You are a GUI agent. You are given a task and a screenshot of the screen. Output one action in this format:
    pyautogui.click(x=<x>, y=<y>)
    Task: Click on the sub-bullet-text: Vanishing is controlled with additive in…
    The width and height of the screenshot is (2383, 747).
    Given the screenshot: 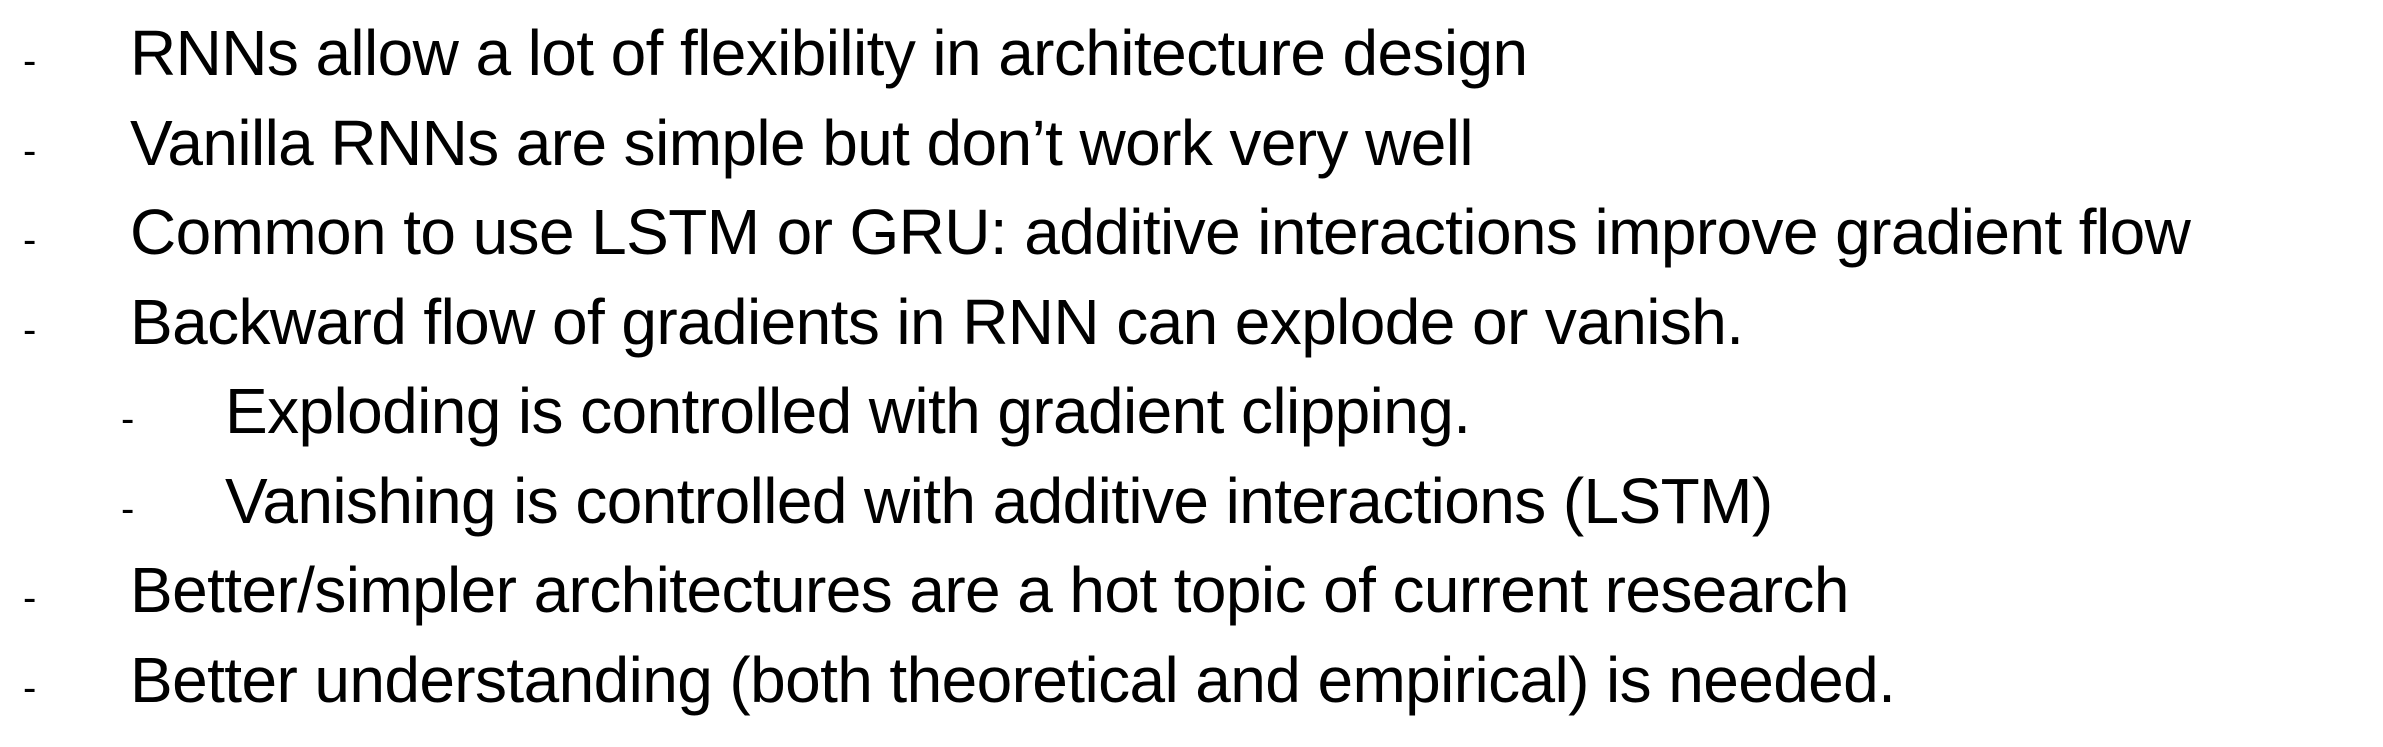 What is the action you would take?
    pyautogui.click(x=999, y=500)
    